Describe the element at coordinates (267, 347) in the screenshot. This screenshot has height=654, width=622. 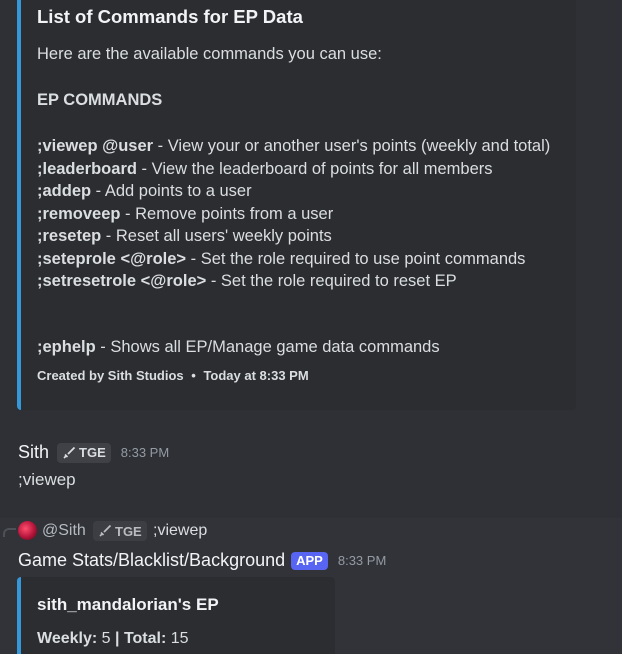
I see `command-desc: - Shows all EP/Manage game data commands` at that location.